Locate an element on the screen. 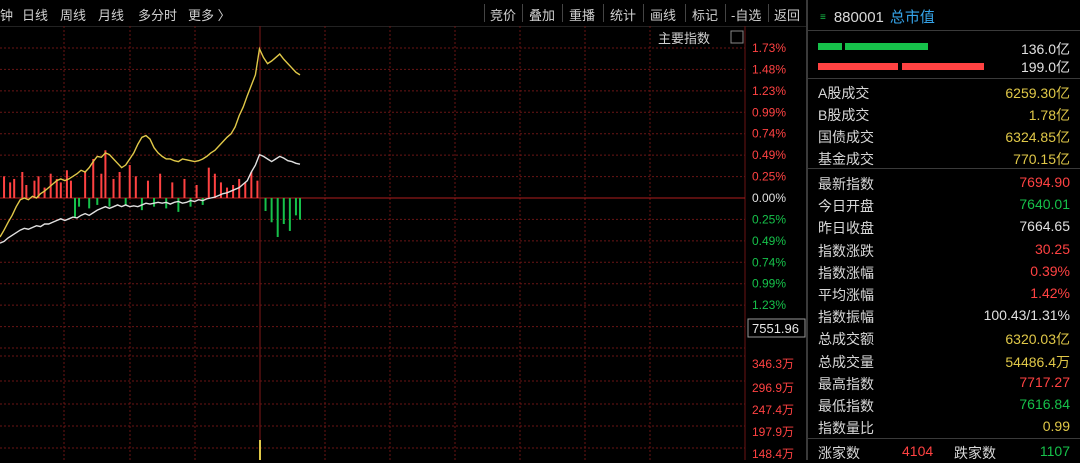 This screenshot has height=463, width=1080. volume-tick: 148.4万 is located at coordinates (773, 453).